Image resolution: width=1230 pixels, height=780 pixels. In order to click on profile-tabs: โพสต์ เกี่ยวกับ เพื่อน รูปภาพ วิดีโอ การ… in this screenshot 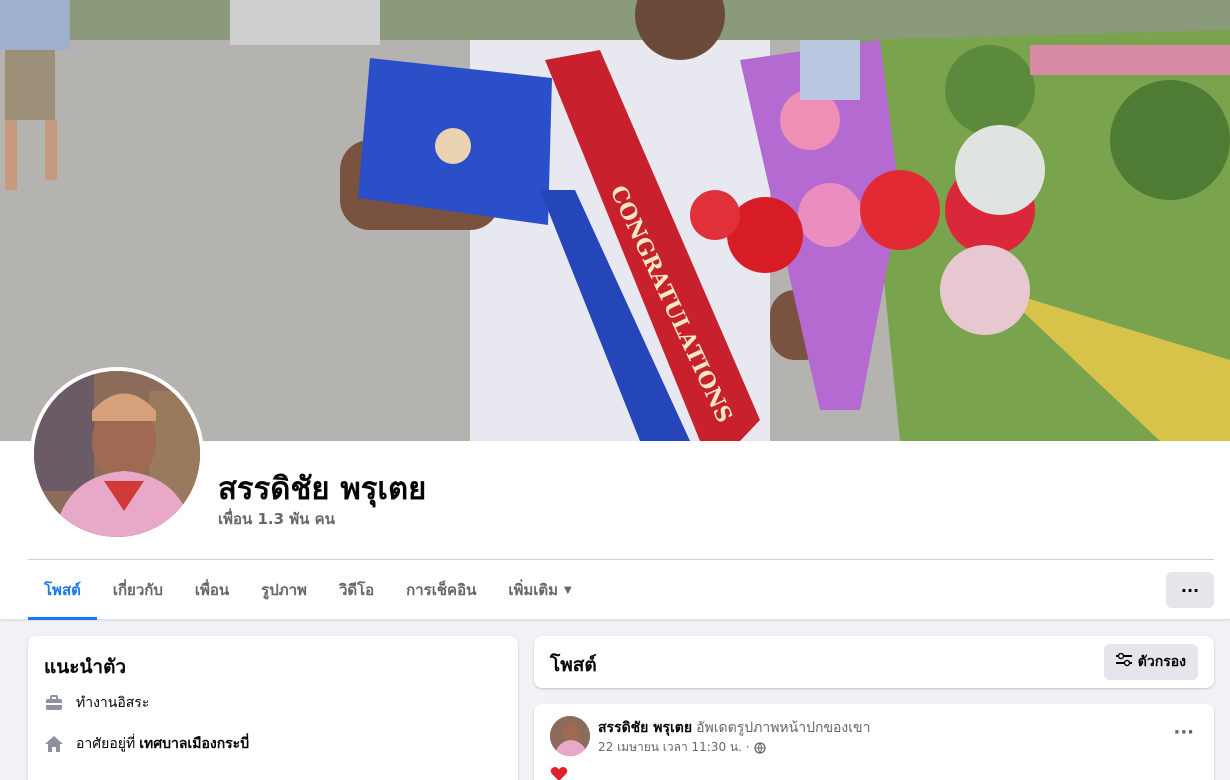, I will do `click(308, 590)`.